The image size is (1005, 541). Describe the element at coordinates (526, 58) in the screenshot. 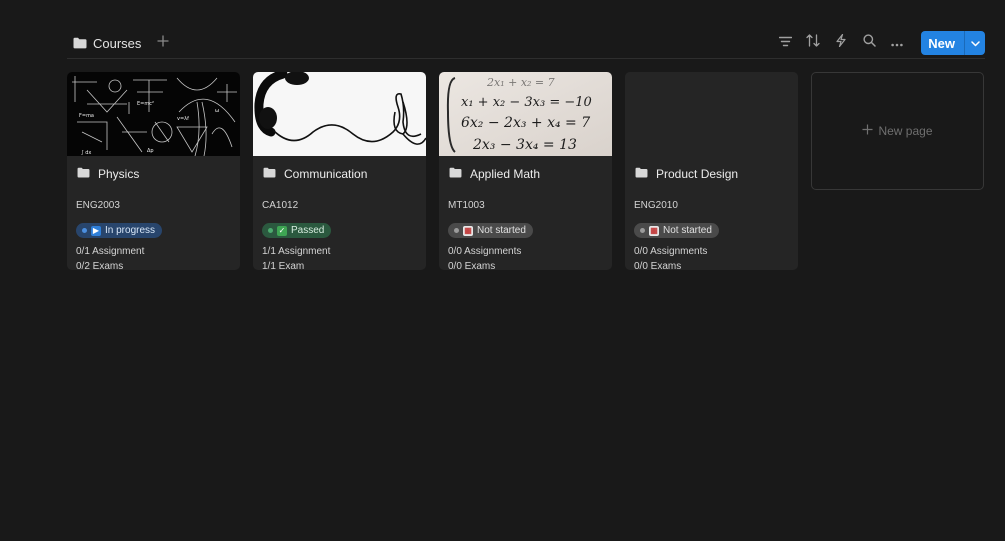

I see `toolbar-divider` at that location.